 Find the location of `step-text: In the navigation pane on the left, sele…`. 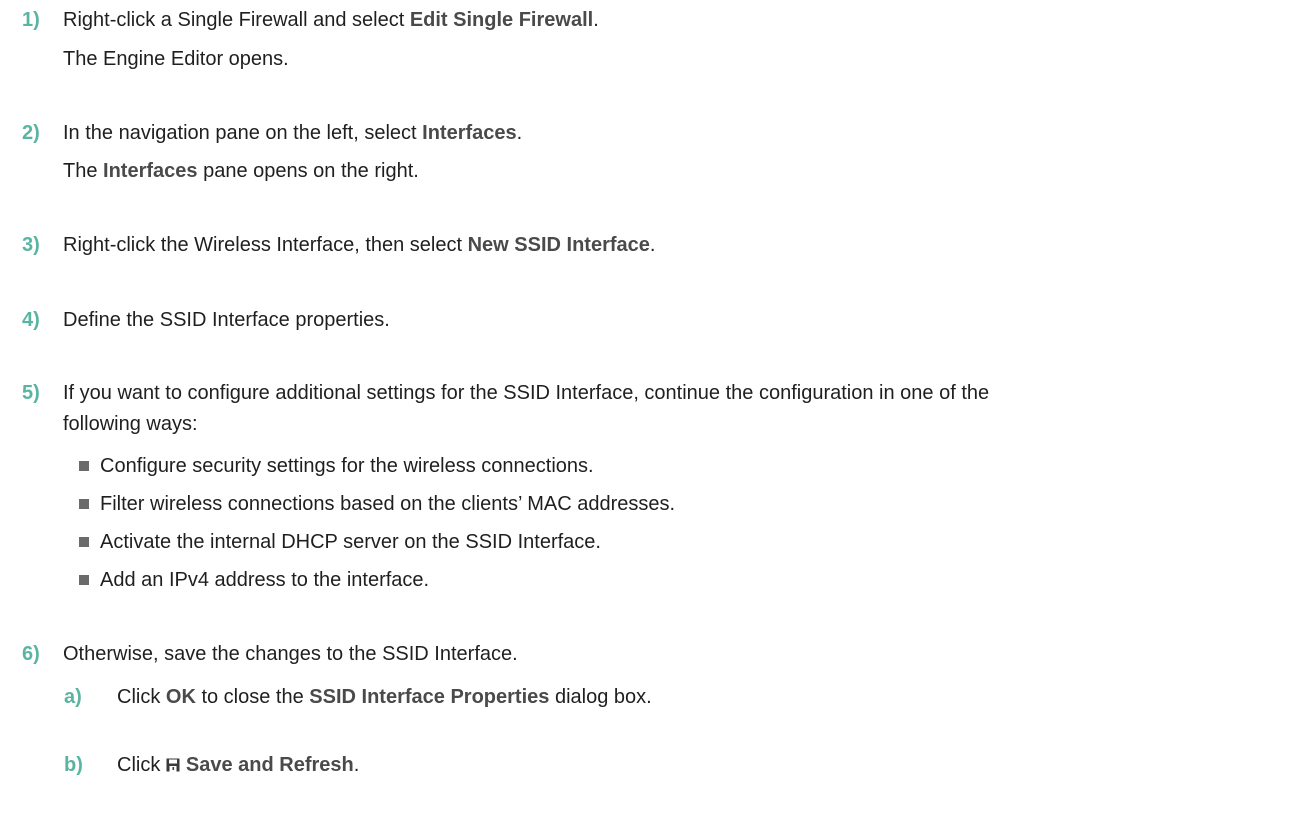

step-text: In the navigation pane on the left, sele… is located at coordinates (293, 133).